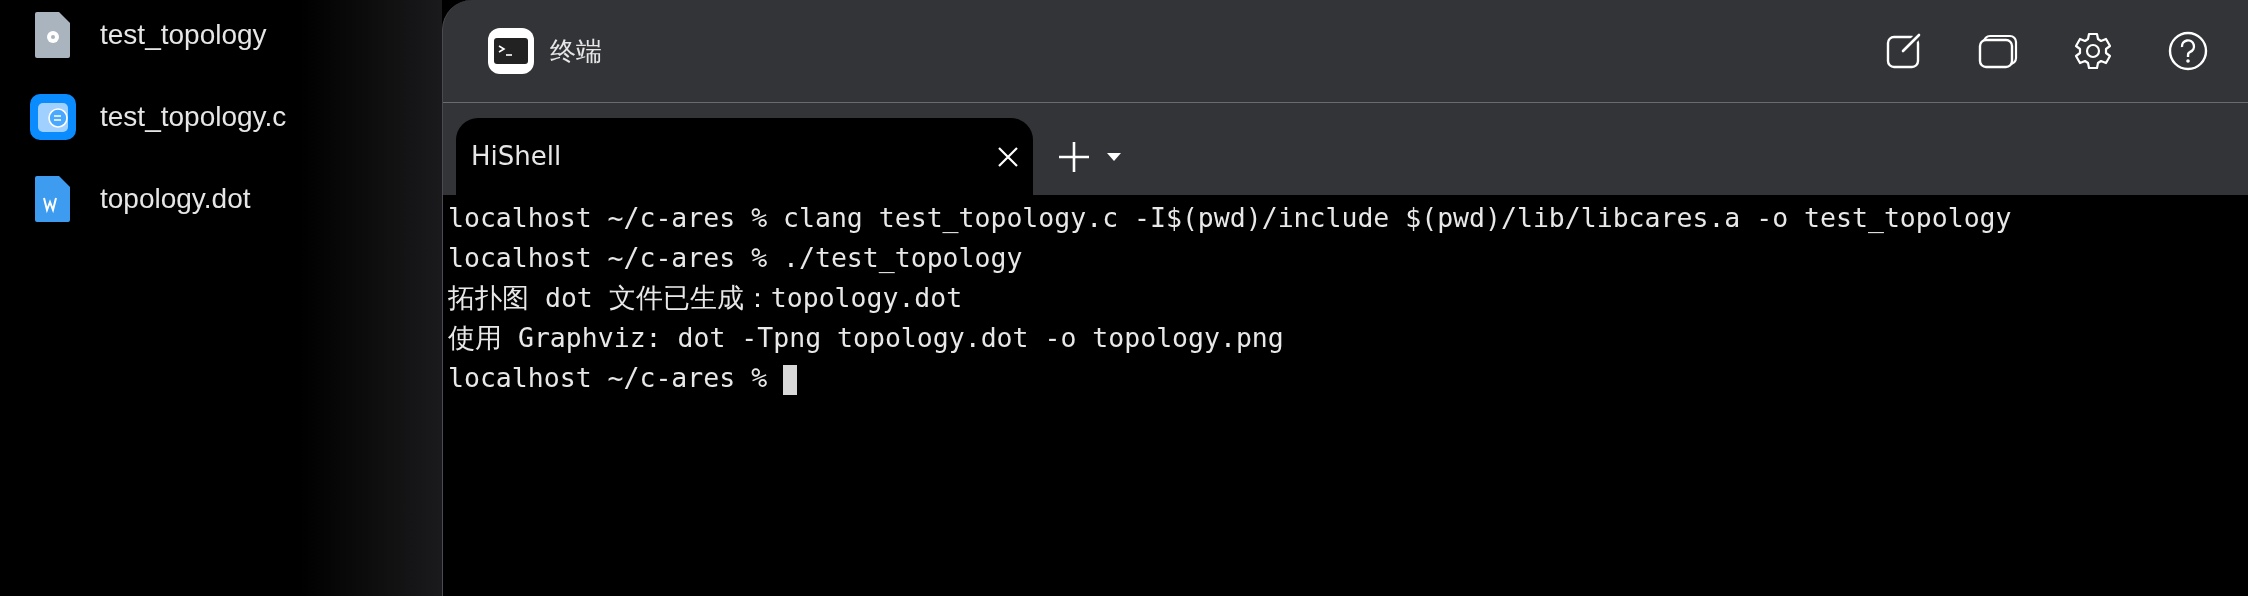 Image resolution: width=2248 pixels, height=596 pixels. I want to click on terminal-line: 拓扑图 dot 文件已生成：topology.dot, so click(705, 297).